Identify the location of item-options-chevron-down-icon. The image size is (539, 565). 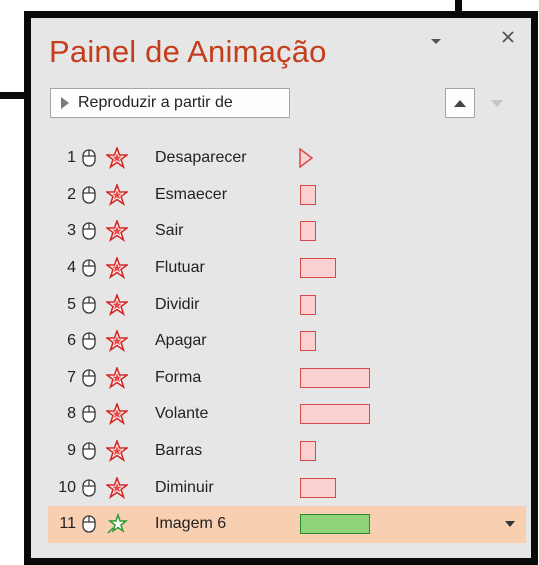
(510, 524).